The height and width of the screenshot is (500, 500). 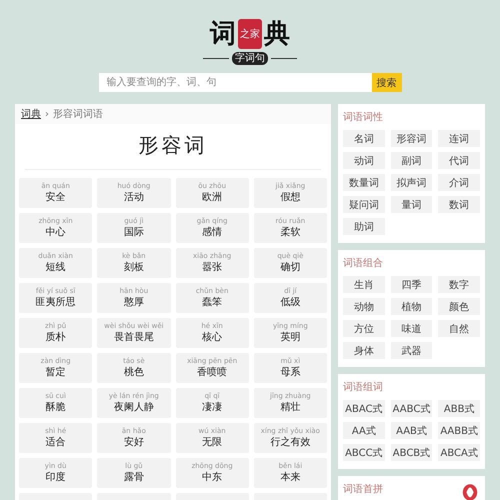 What do you see at coordinates (364, 160) in the screenshot?
I see `category-link: 动词` at bounding box center [364, 160].